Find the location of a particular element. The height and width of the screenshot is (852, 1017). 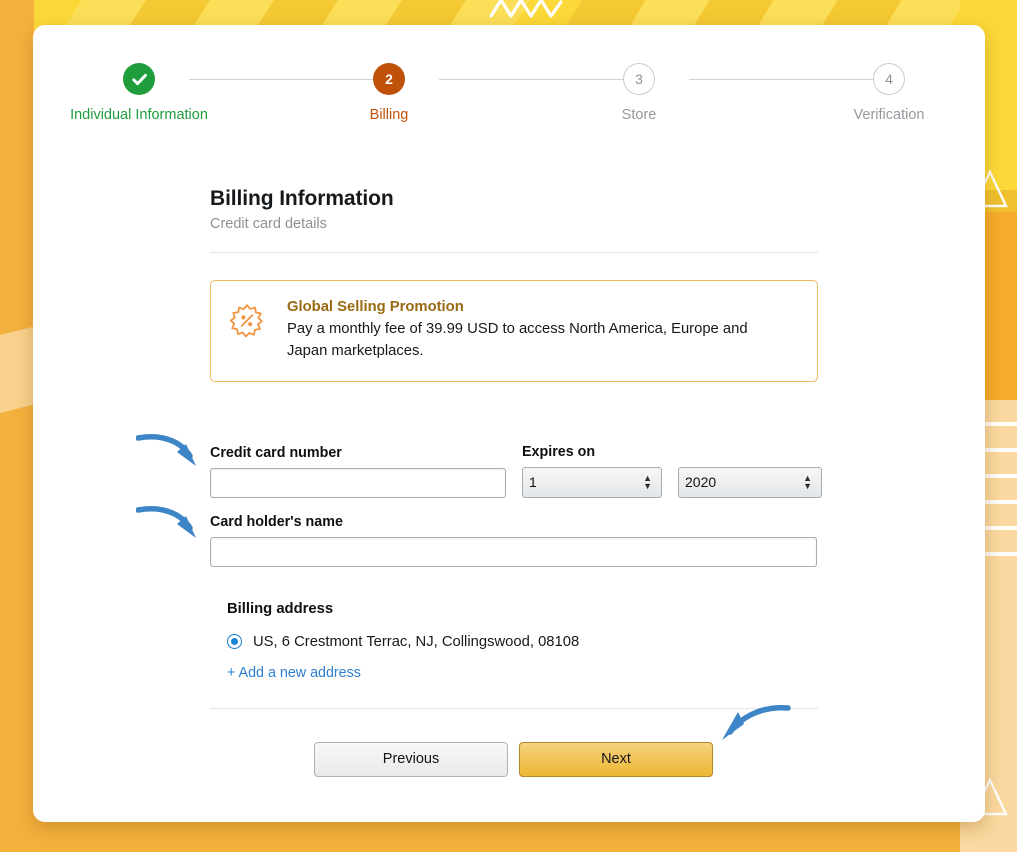

stepper-step-individual-information: Individual Information is located at coordinates (139, 93).